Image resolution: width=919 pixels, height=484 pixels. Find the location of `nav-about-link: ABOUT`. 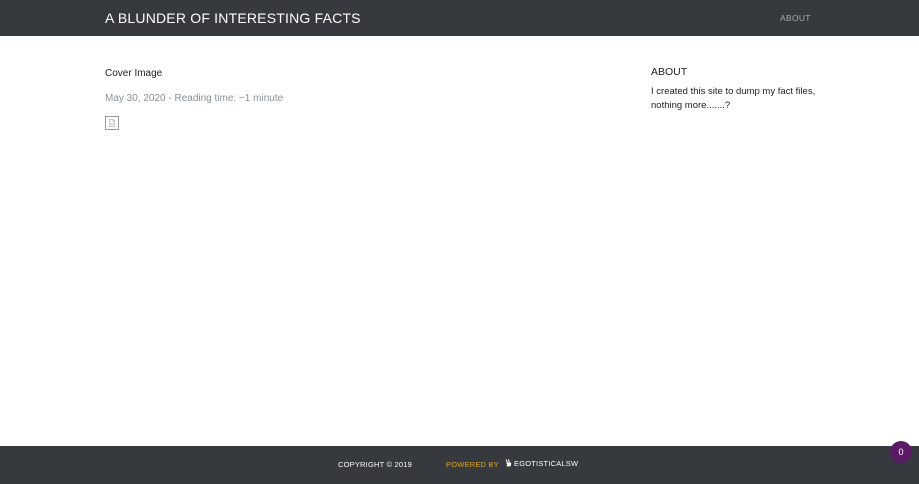

nav-about-link: ABOUT is located at coordinates (795, 18).